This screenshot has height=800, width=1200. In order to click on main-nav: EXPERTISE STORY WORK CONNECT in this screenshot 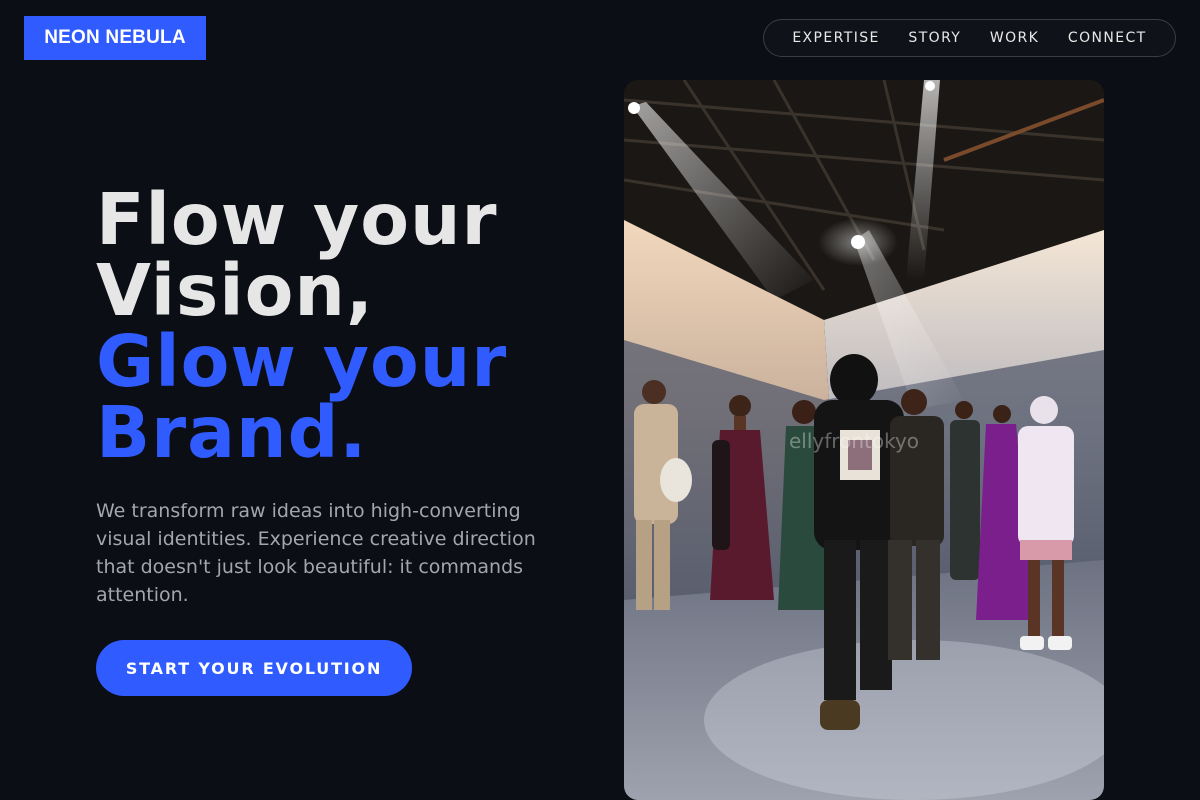, I will do `click(969, 38)`.